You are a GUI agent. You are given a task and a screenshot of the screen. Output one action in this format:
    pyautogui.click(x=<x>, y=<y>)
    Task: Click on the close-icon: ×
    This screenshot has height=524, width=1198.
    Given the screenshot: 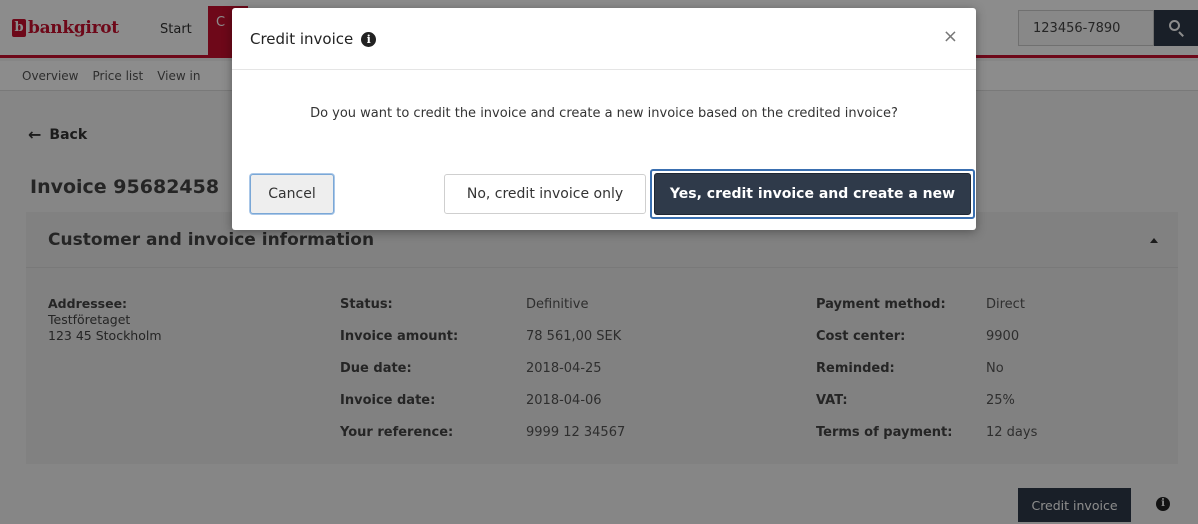 What is the action you would take?
    pyautogui.click(x=950, y=37)
    